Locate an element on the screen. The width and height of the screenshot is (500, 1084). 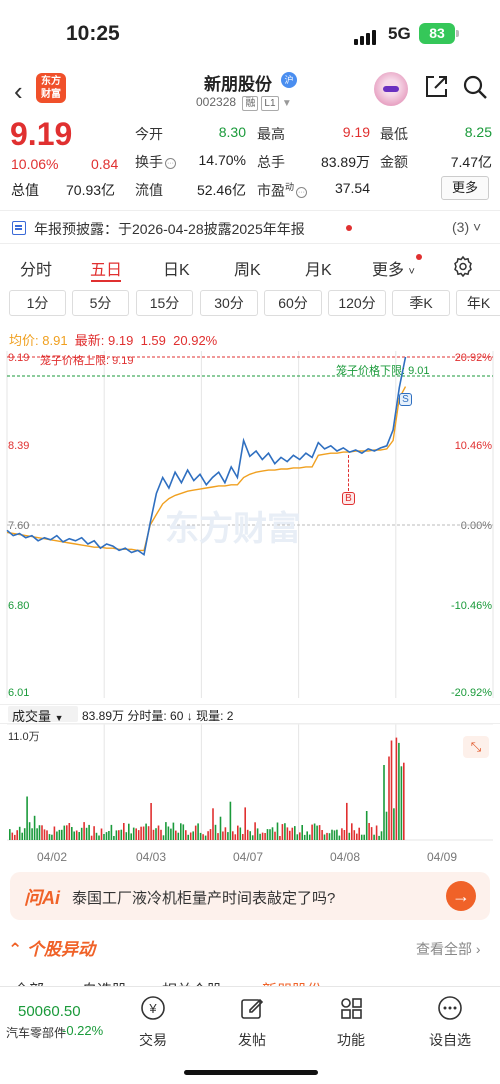
tab-week-k: 周K is located at coordinates (247, 268).